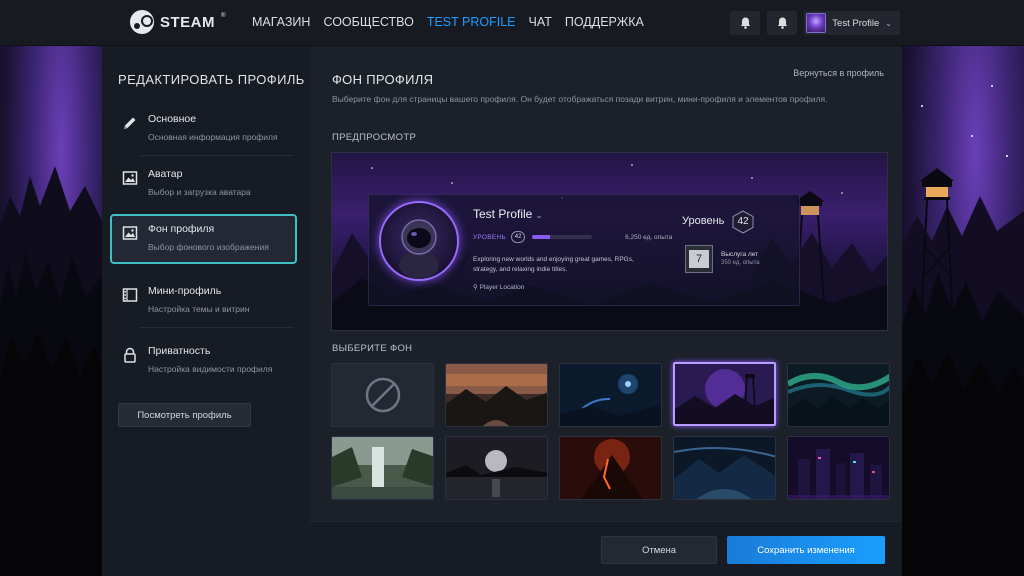 Image resolution: width=1024 pixels, height=576 pixels. Describe the element at coordinates (496, 468) in the screenshot. I see `thumbnail-moon-lake` at that location.